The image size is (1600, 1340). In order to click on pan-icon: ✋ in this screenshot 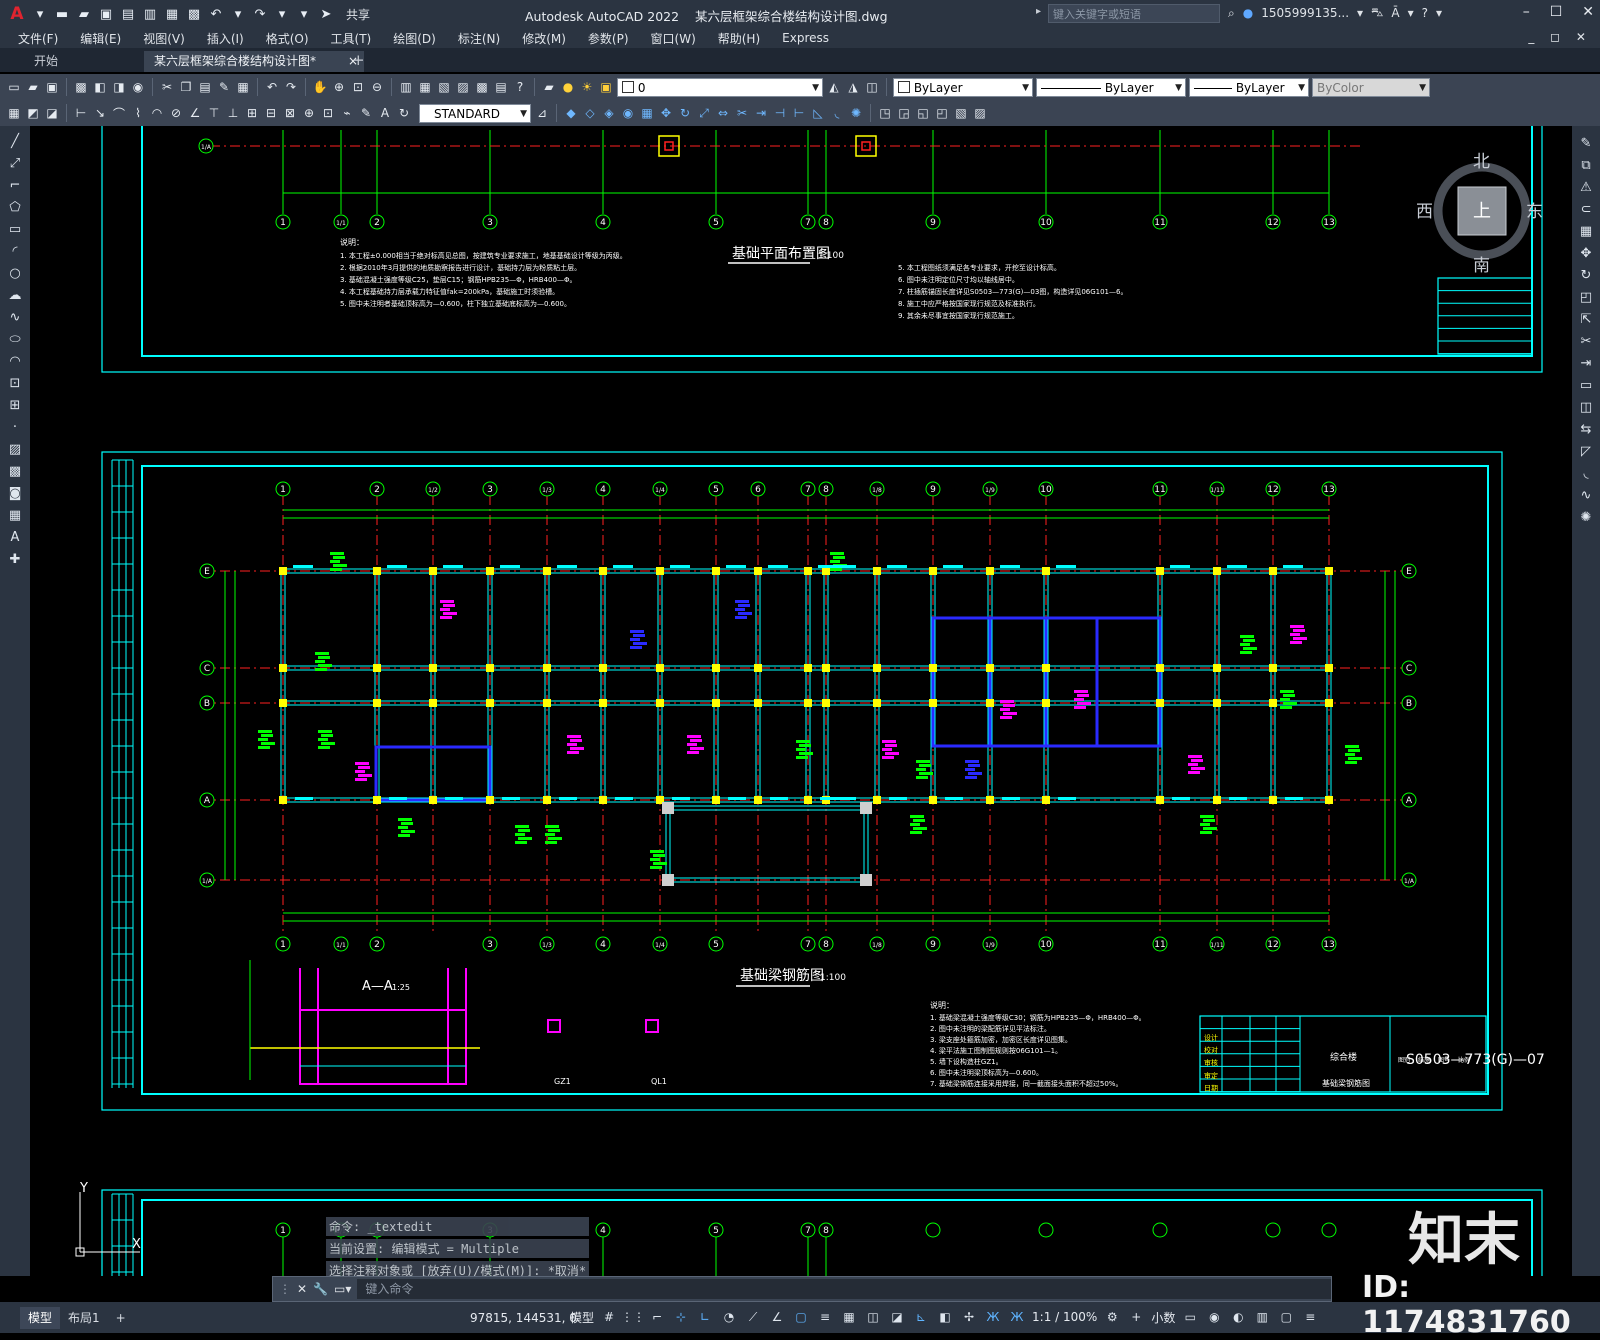, I will do `click(320, 87)`.